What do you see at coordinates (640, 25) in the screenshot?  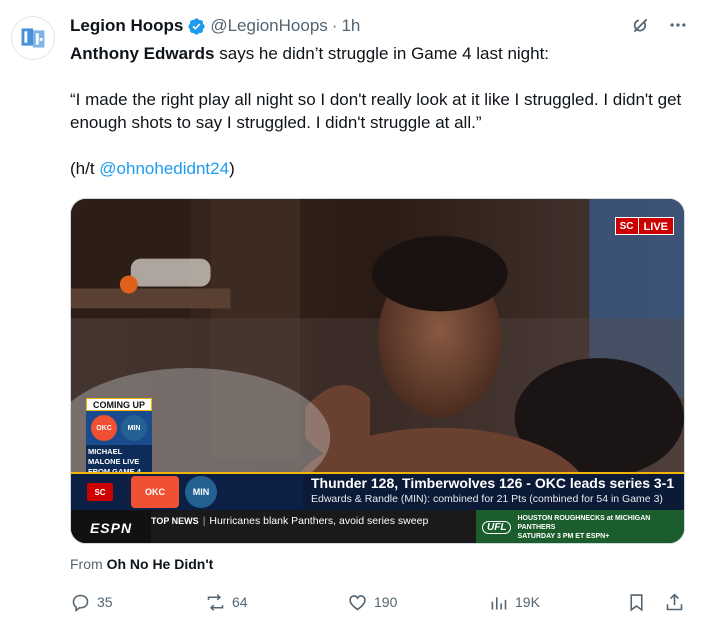 I see `grok-icon` at bounding box center [640, 25].